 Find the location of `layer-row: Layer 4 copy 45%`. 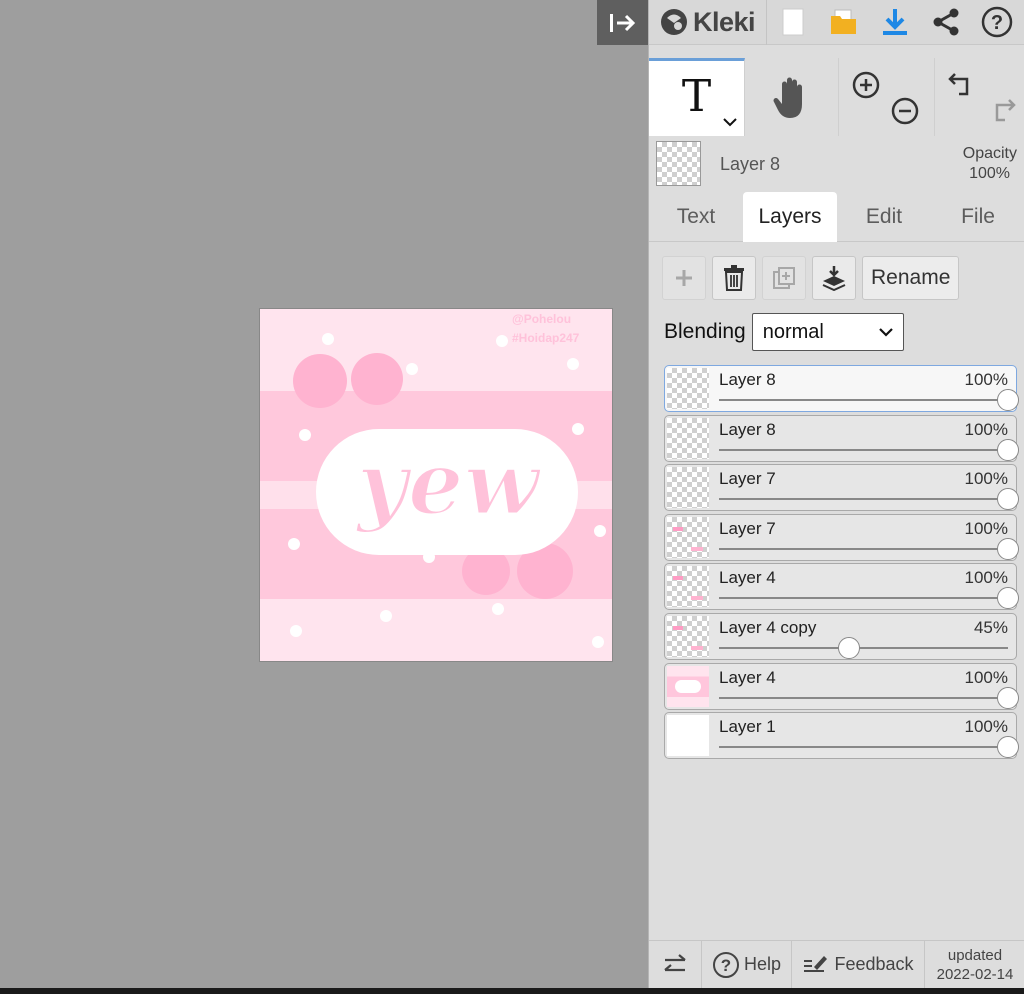

layer-row: Layer 4 copy 45% is located at coordinates (840, 636).